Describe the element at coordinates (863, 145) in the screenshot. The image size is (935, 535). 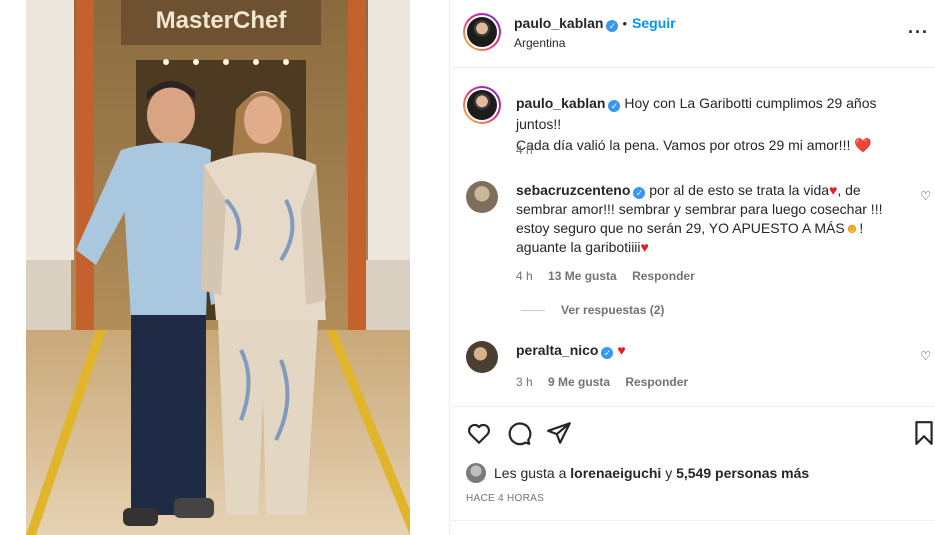
I see `heart-emoji-icon: ❤️` at that location.